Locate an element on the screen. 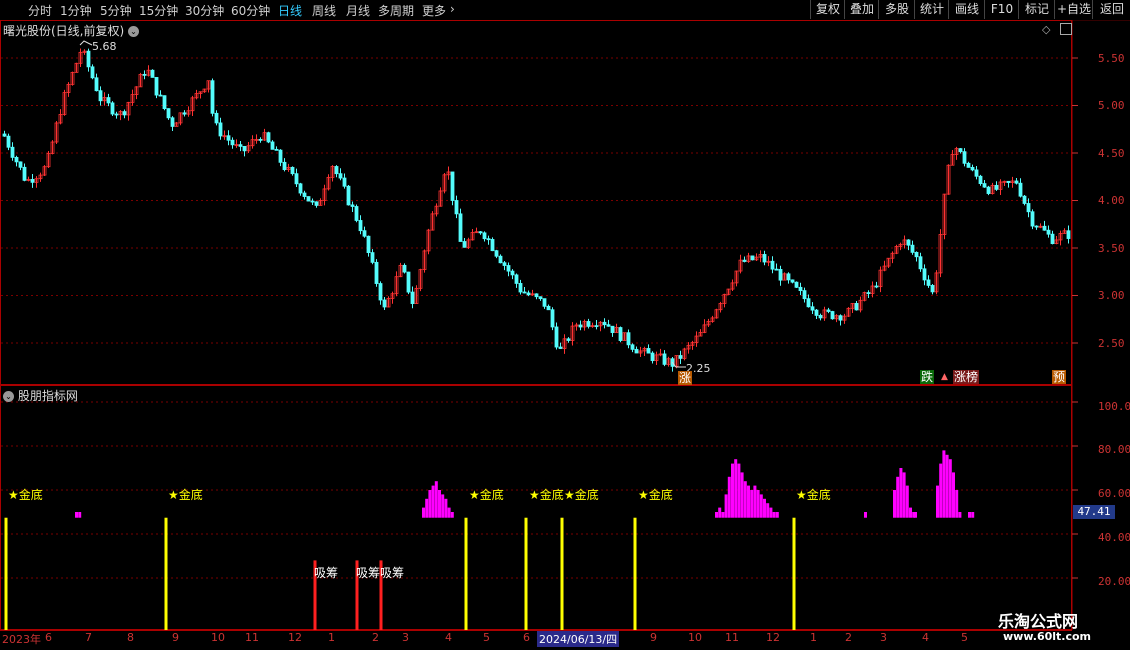  date-label: 2023年 is located at coordinates (21, 639).